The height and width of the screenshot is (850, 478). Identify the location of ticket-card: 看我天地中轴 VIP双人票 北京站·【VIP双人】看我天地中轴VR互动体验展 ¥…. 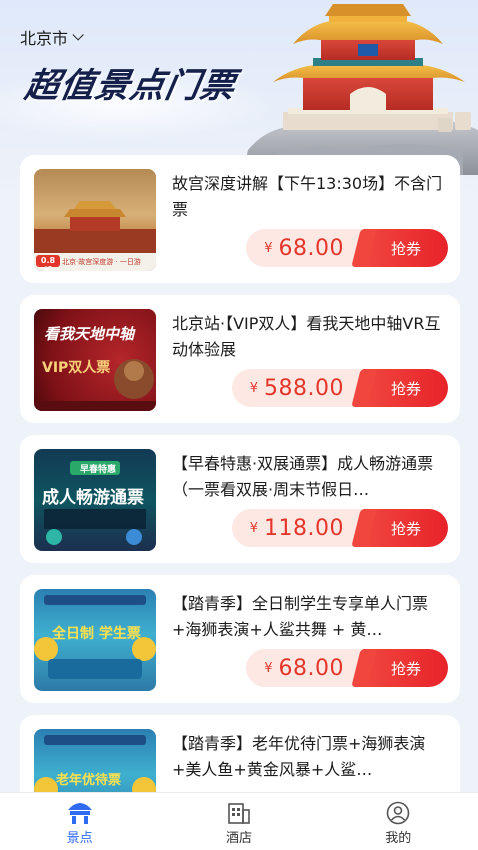
(240, 359).